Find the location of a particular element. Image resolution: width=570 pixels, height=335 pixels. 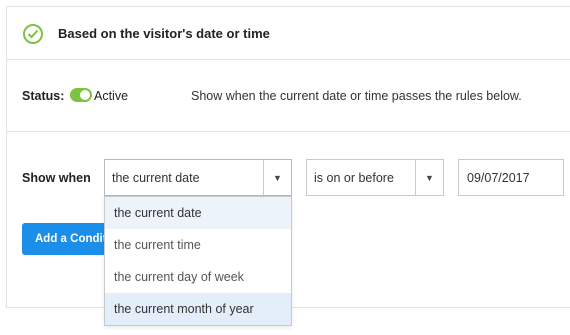

status-value: Active is located at coordinates (111, 96).